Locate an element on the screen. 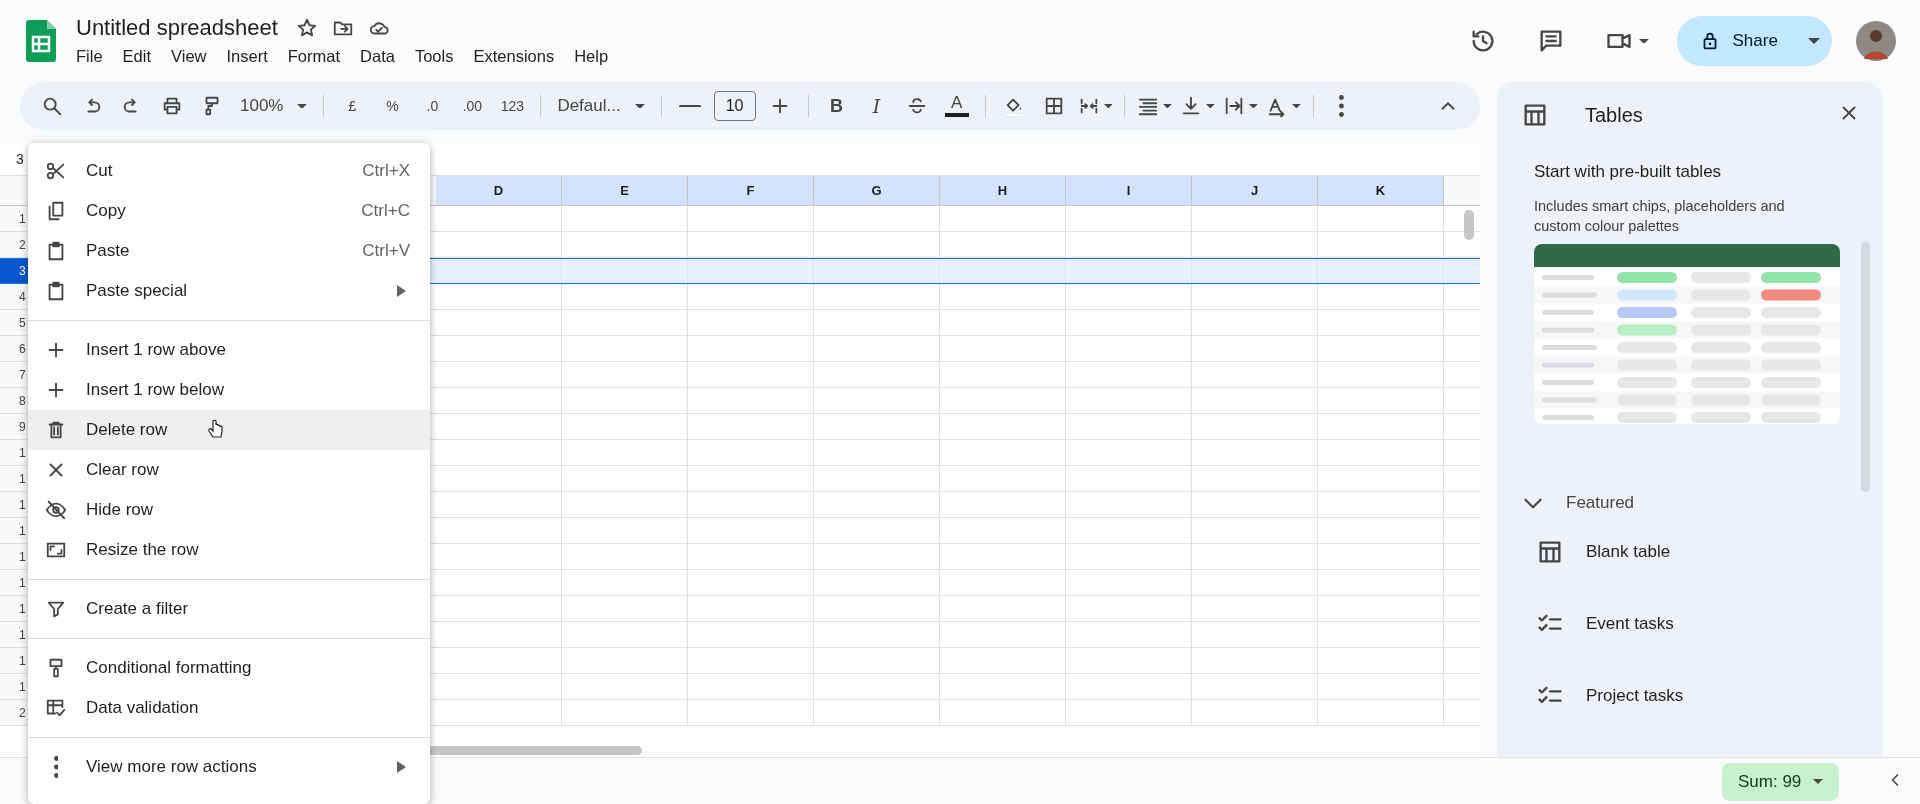  featured-toggle: Featured is located at coordinates (1691, 503).